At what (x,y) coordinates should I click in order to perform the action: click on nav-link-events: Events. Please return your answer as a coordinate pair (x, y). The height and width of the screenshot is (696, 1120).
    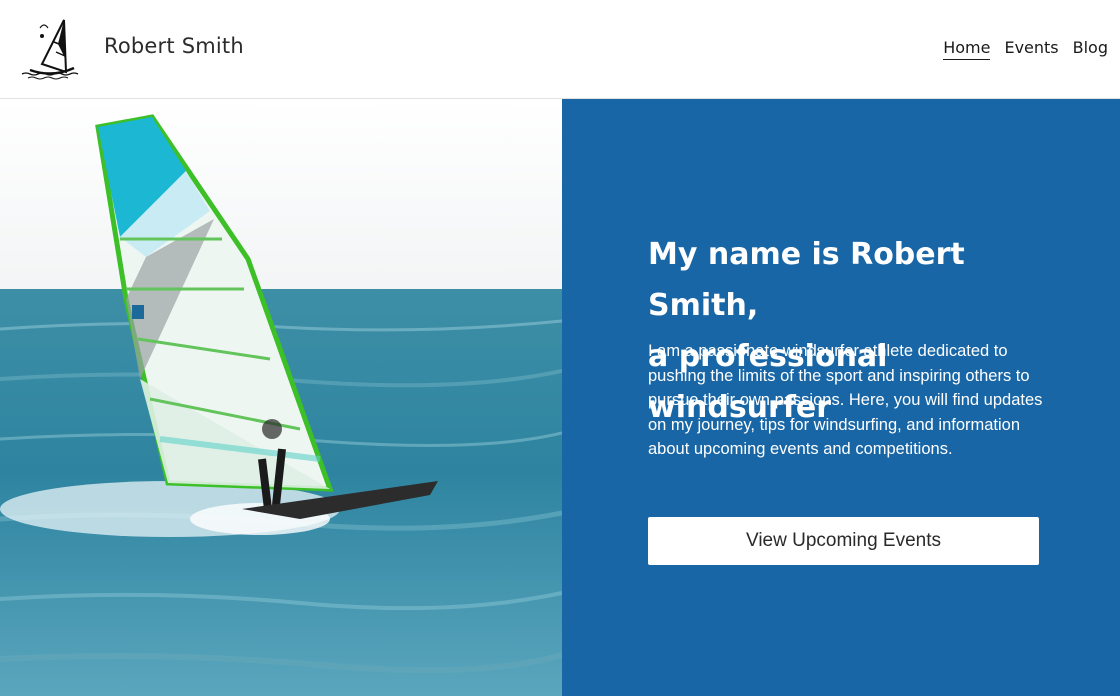
    Looking at the image, I should click on (1031, 49).